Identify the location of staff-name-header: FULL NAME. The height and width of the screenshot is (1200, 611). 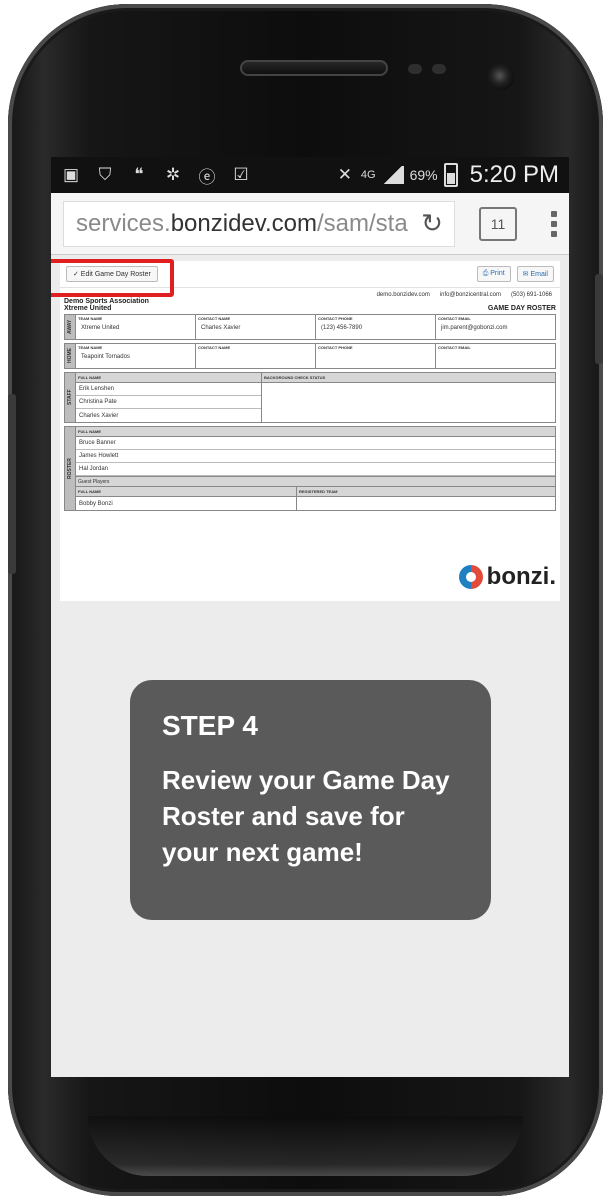
(168, 378).